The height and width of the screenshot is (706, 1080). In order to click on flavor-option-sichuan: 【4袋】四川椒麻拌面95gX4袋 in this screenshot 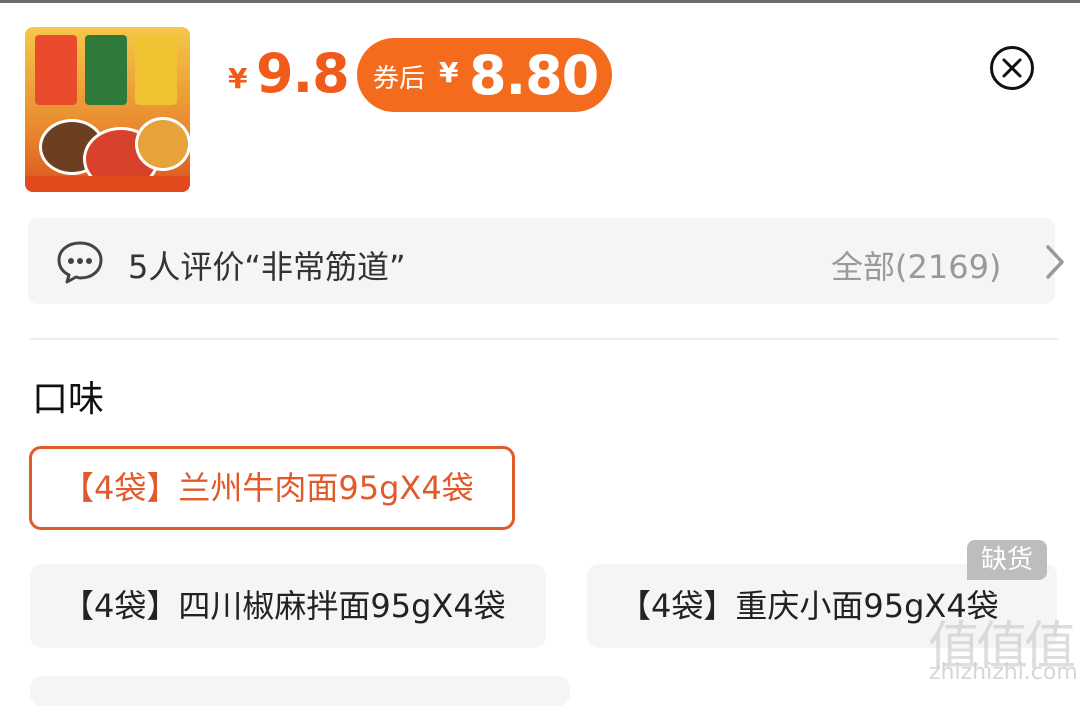, I will do `click(288, 606)`.